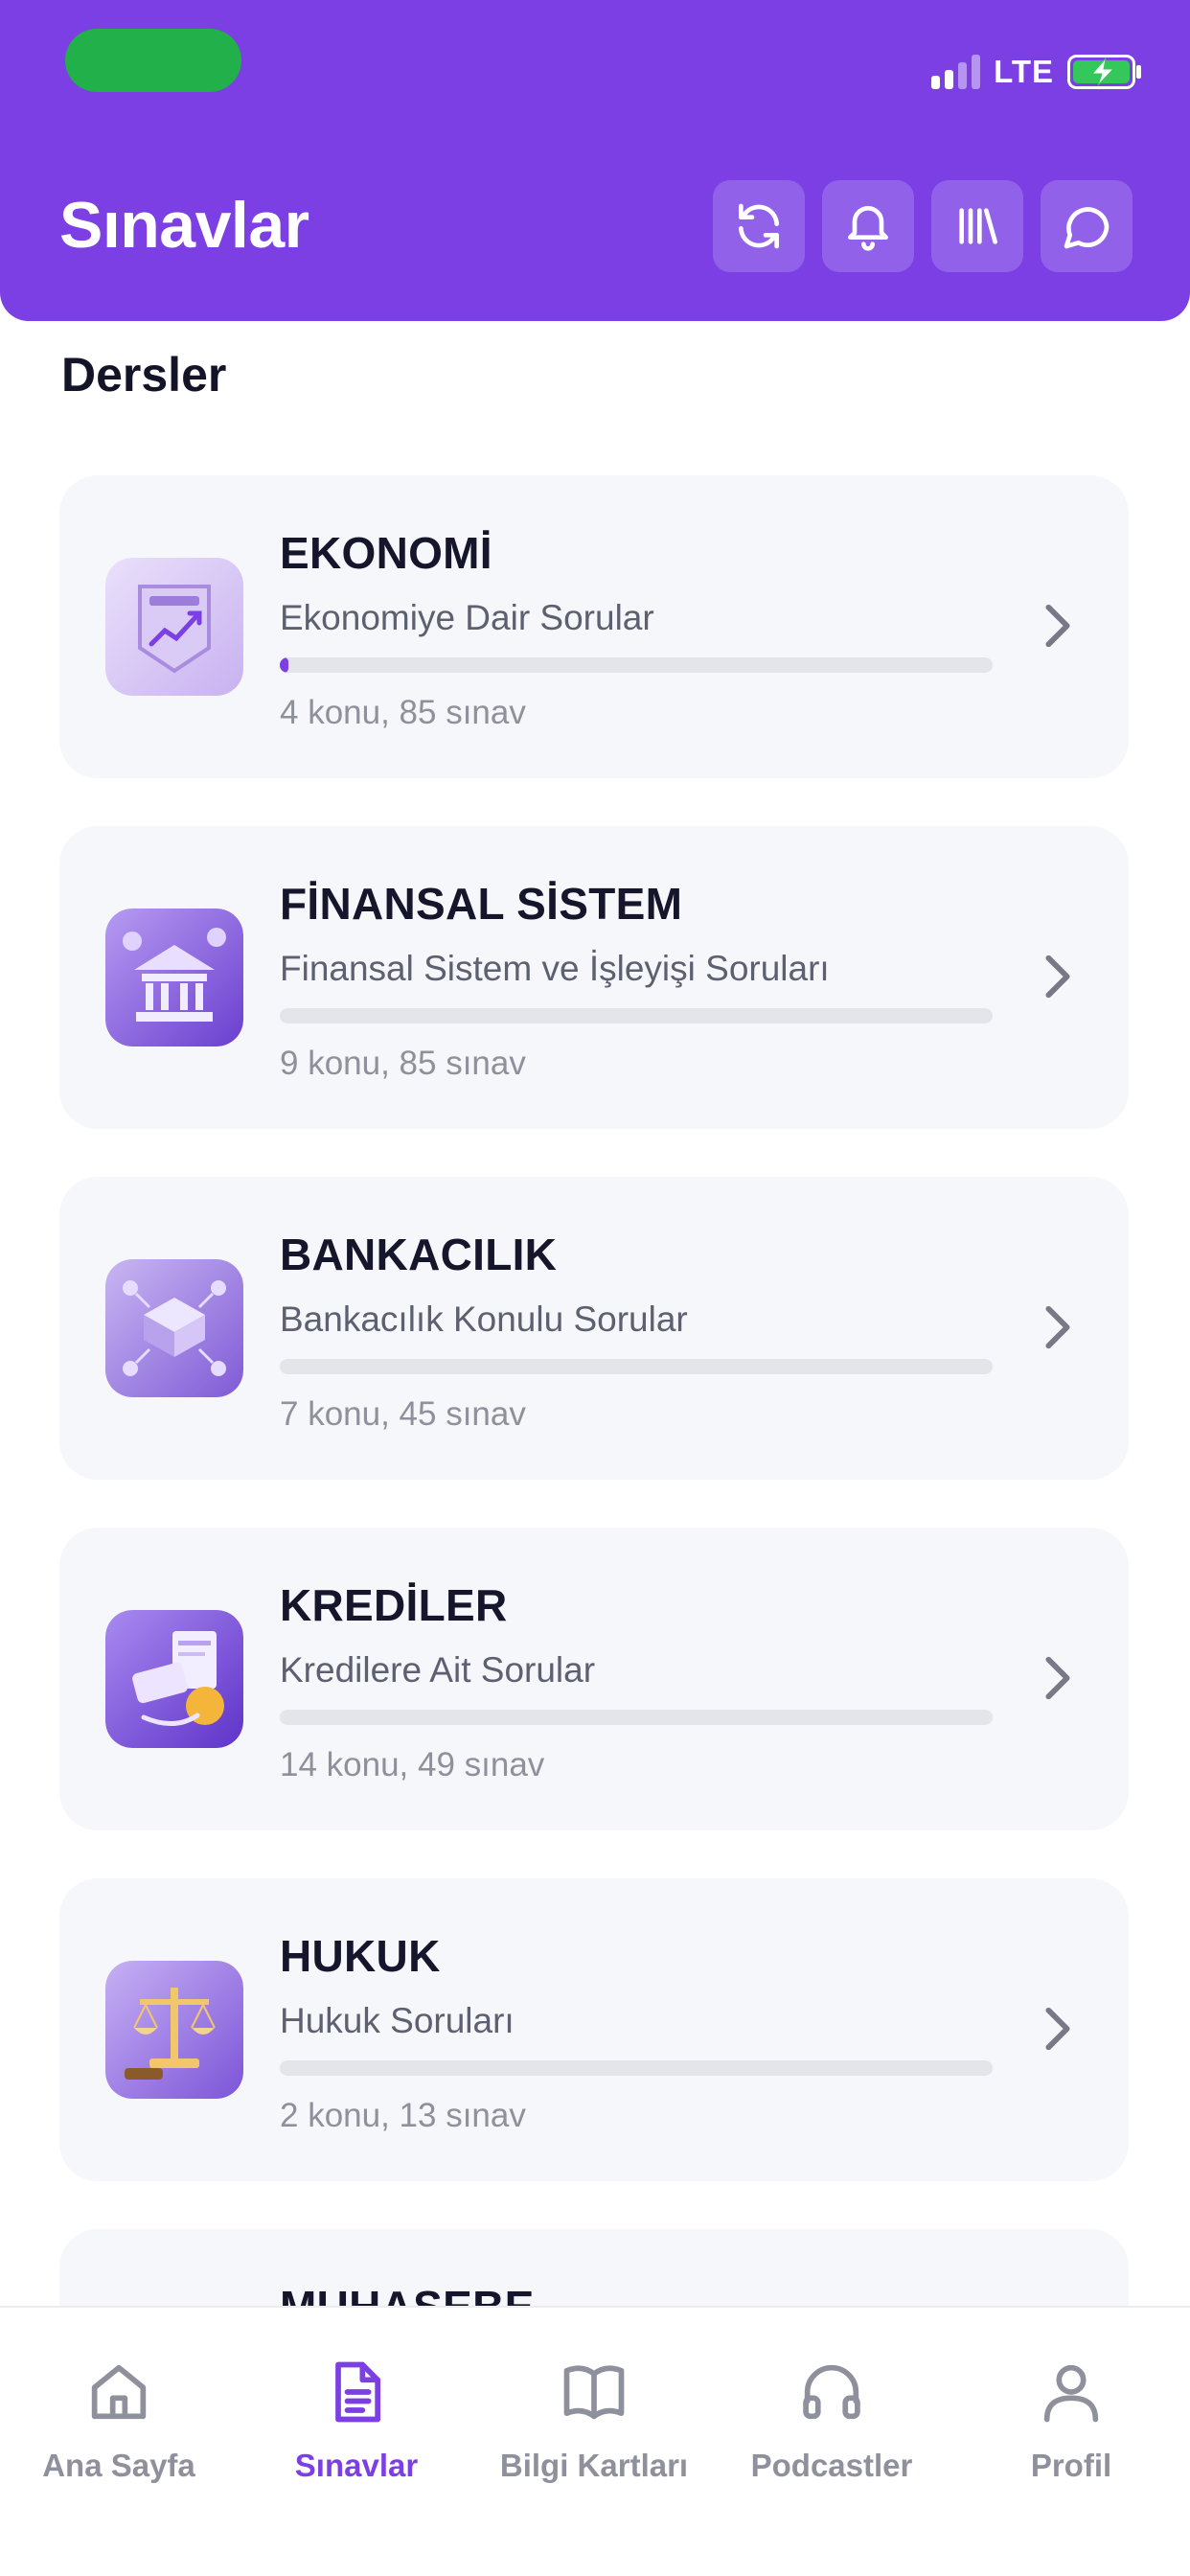  I want to click on nav-item-home: Ana Sayfa, so click(119, 2420).